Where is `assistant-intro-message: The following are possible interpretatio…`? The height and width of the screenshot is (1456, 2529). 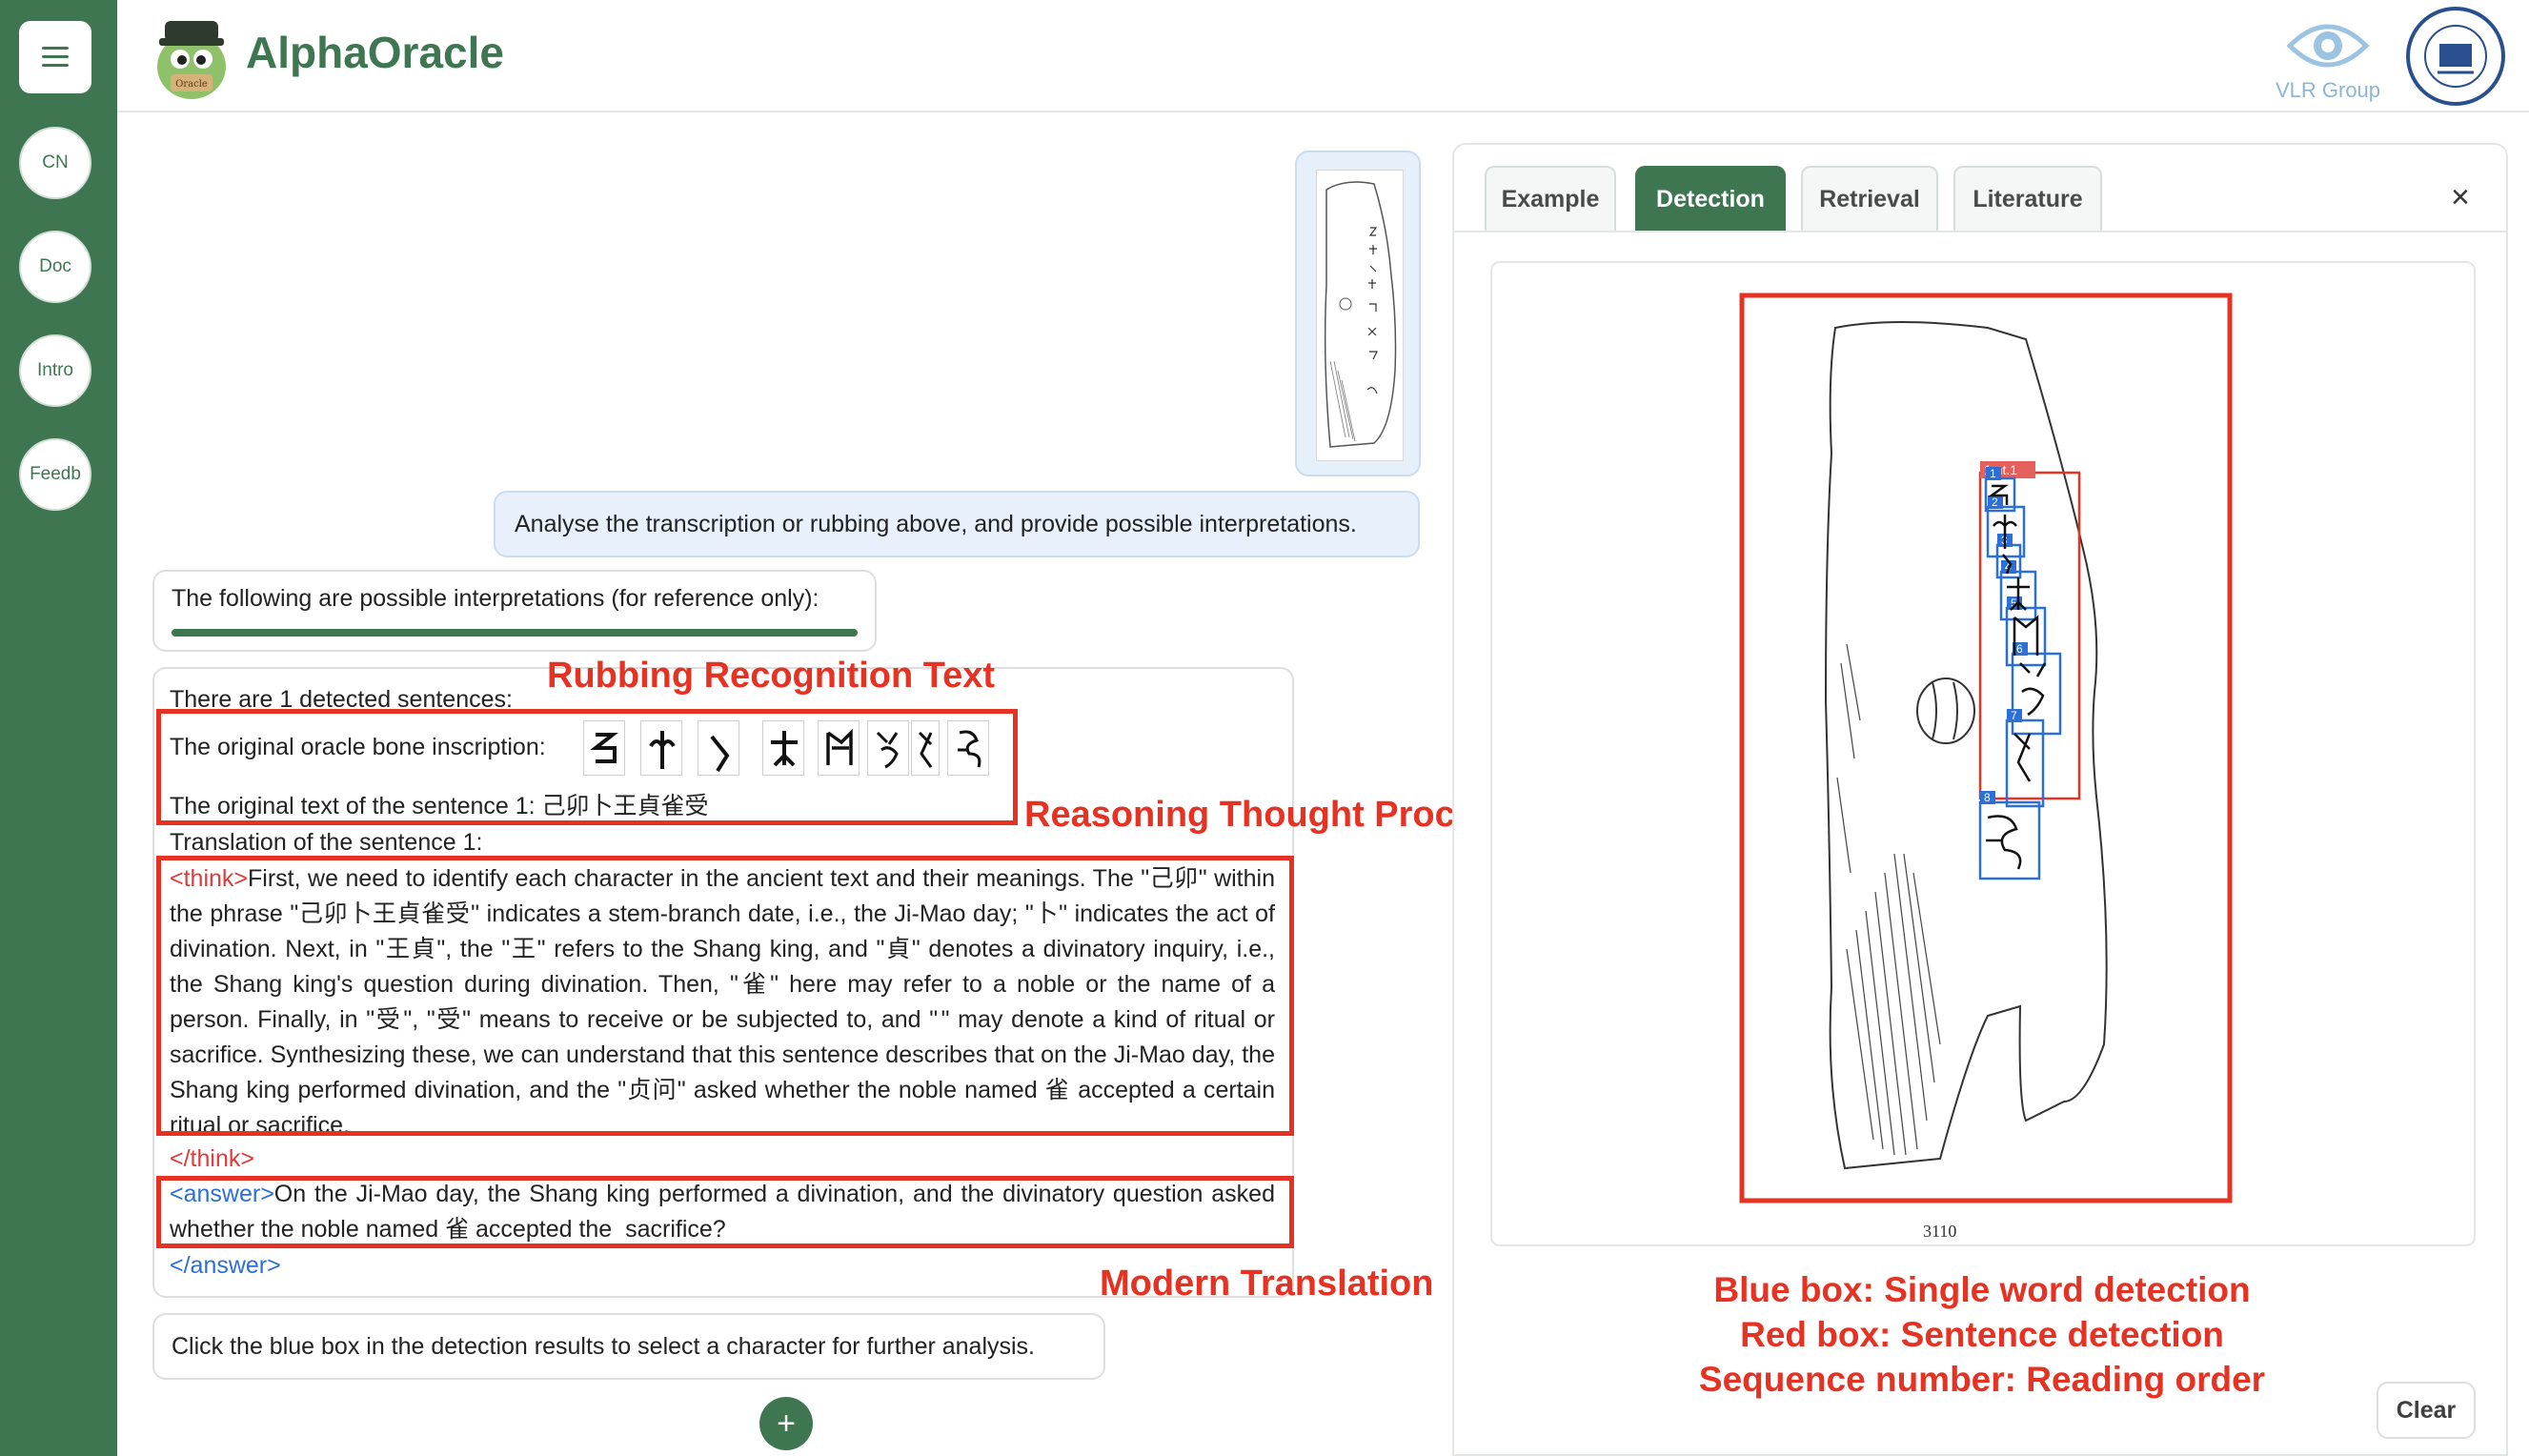
assistant-intro-message: The following are possible interpretatio… is located at coordinates (514, 611).